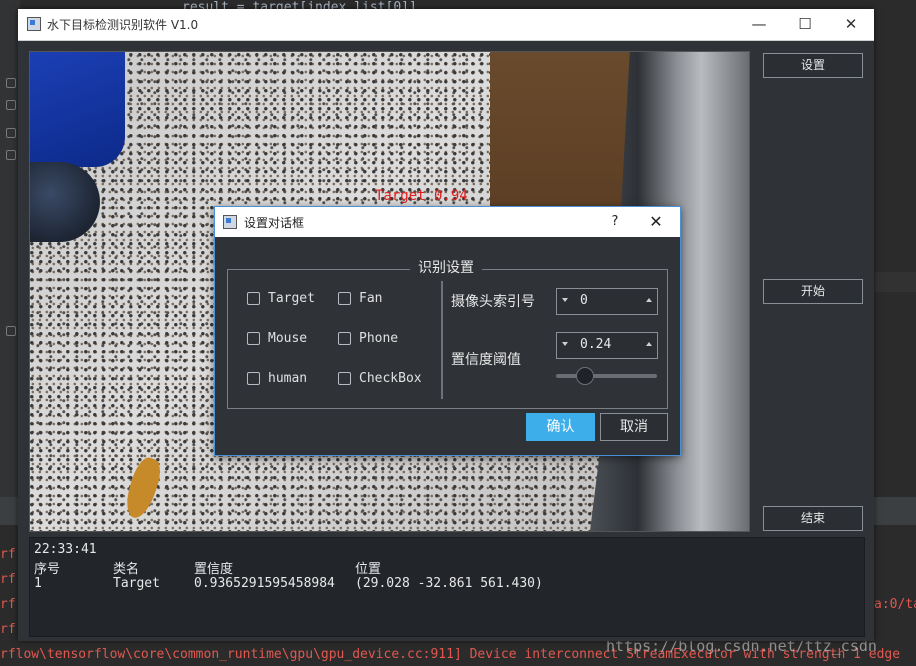 Image resolution: width=916 pixels, height=666 pixels. I want to click on results-header-position: 位置, so click(368, 569).